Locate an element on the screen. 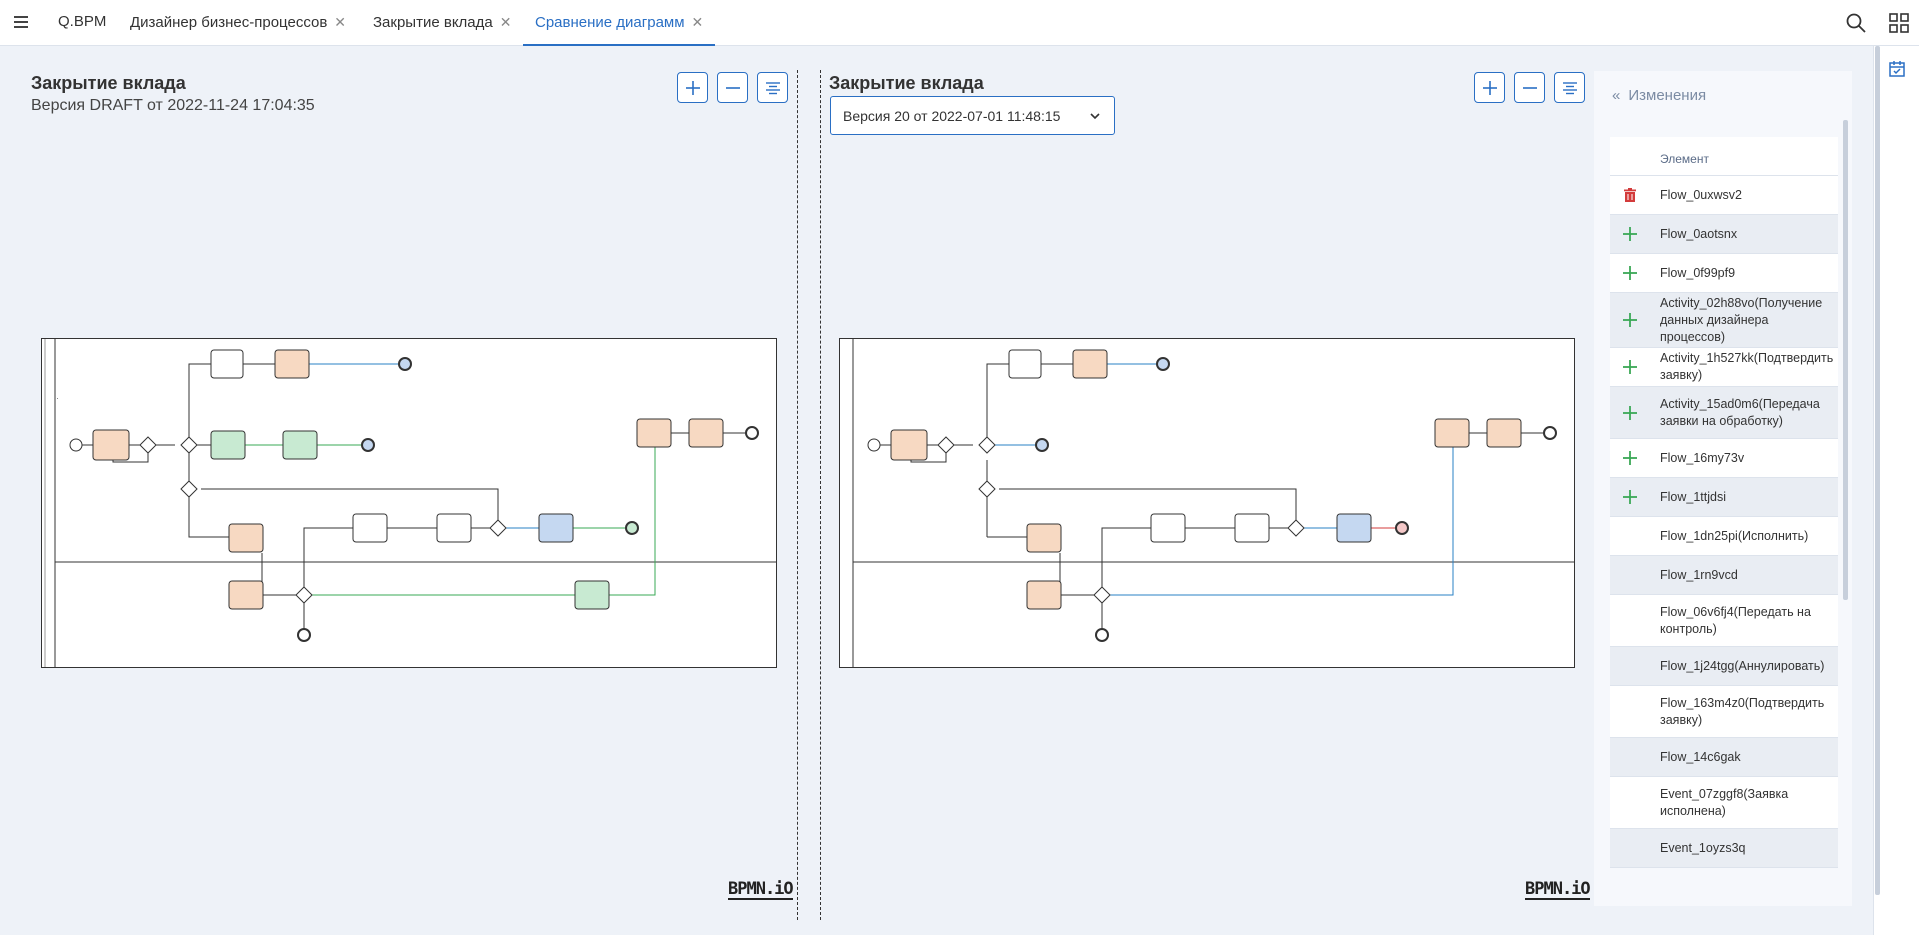 Image resolution: width=1919 pixels, height=935 pixels. right-fit-button is located at coordinates (1569, 87).